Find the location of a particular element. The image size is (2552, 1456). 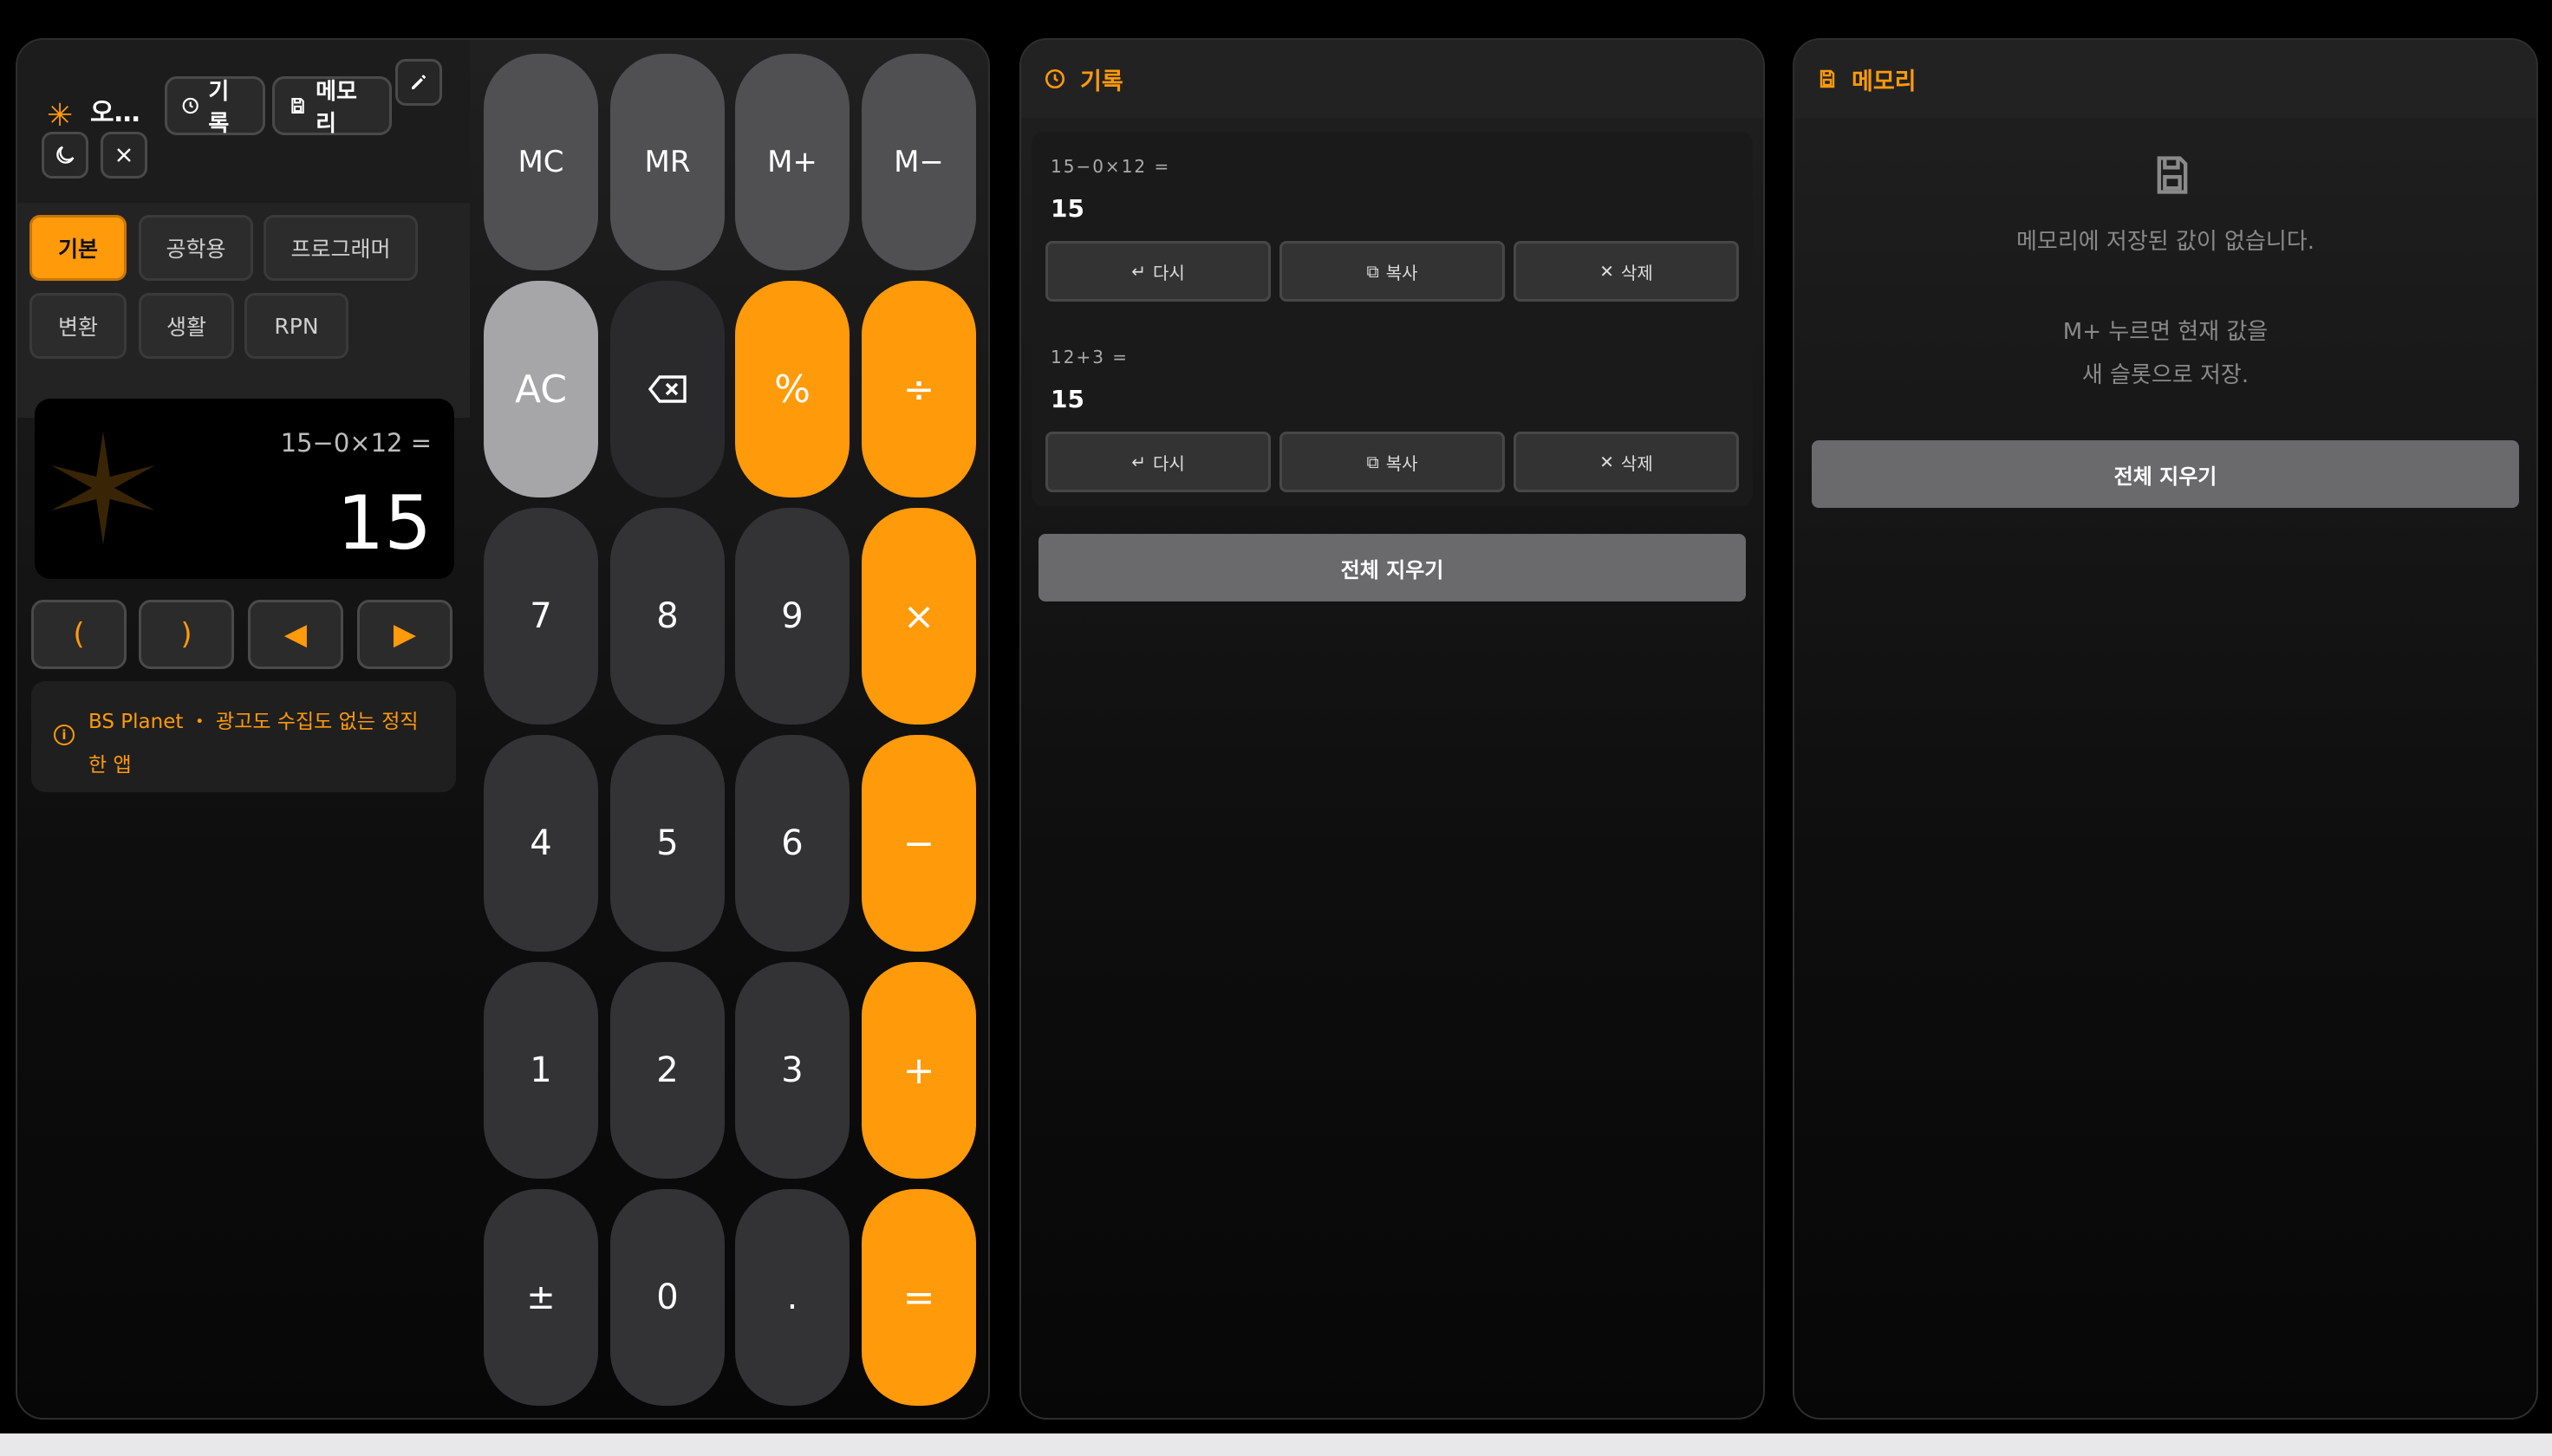

digit-1-button: 1 is located at coordinates (541, 1070).